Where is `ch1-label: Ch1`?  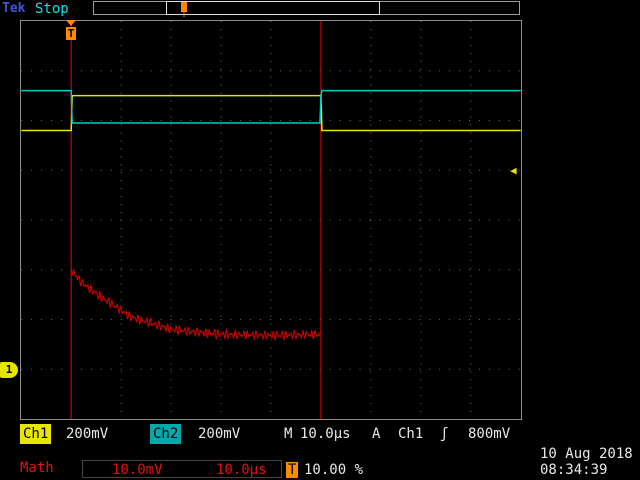 ch1-label: Ch1 is located at coordinates (36, 434).